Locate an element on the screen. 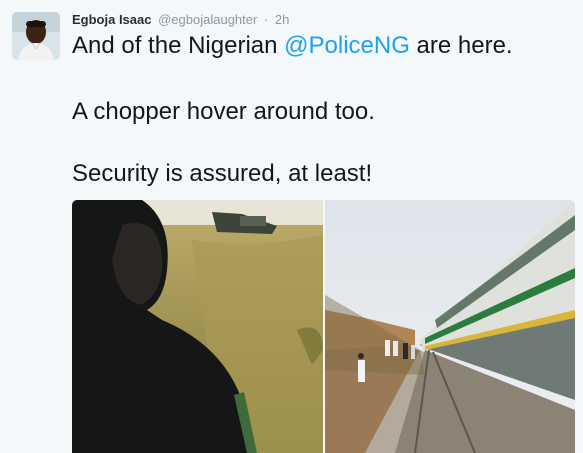  avatar-image is located at coordinates (36, 36).